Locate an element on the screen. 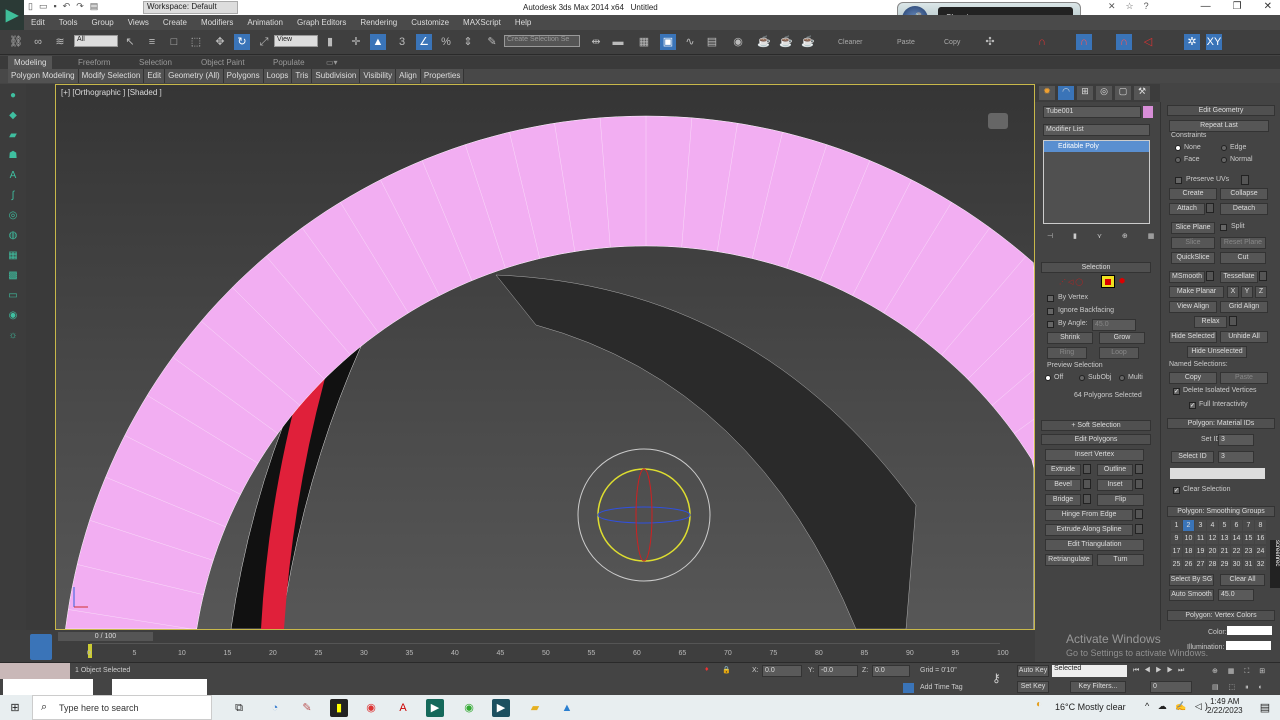 This screenshot has width=1280, height=720. smoothing-group-19: 19 is located at coordinates (1200, 551).